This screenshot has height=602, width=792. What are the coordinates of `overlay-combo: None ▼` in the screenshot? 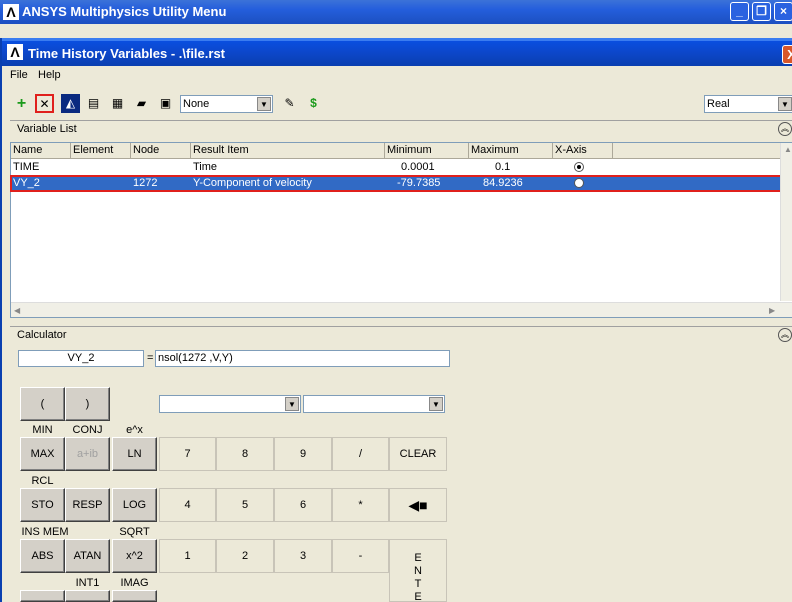 It's located at (226, 104).